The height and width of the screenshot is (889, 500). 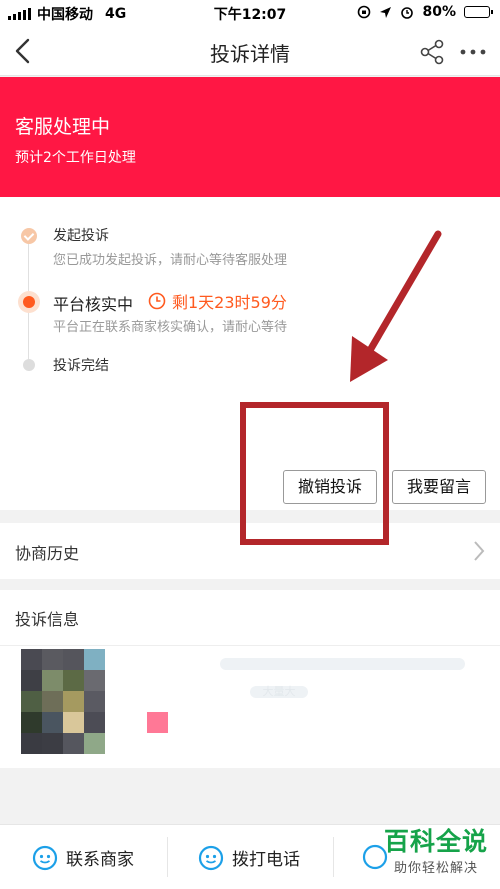 What do you see at coordinates (75, 158) in the screenshot?
I see `banner-subtitle: 预计2个工作日处理` at bounding box center [75, 158].